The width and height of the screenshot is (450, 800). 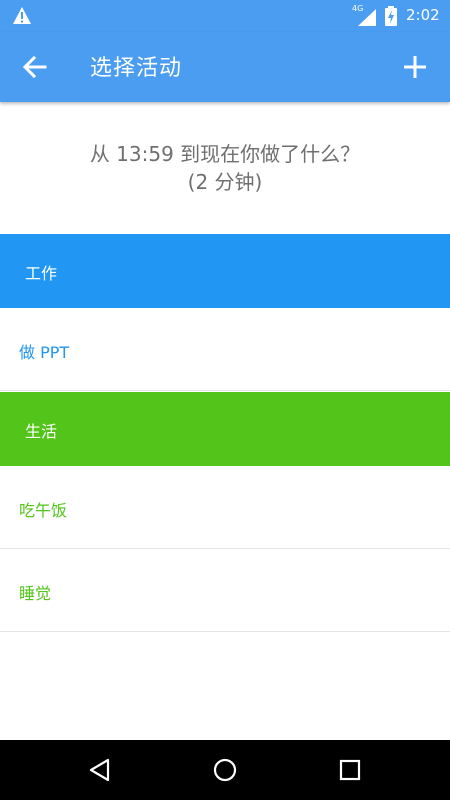 I want to click on page-title: 选择活动, so click(x=136, y=68).